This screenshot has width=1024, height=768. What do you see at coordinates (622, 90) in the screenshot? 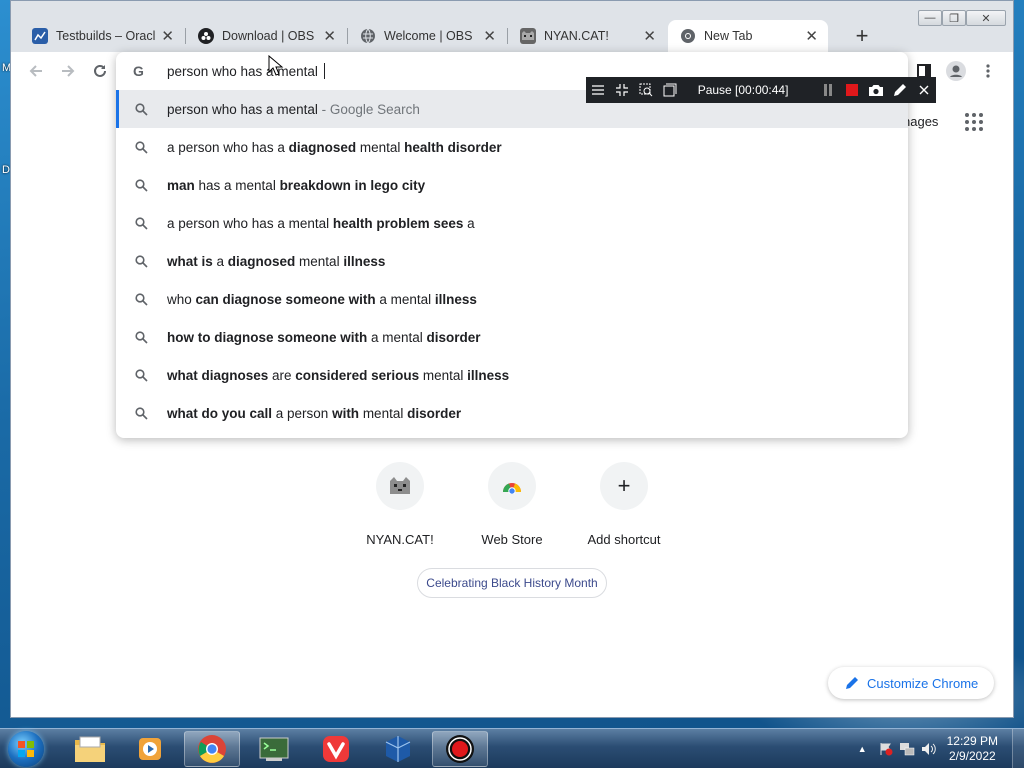
I see `resize-area-icon` at bounding box center [622, 90].